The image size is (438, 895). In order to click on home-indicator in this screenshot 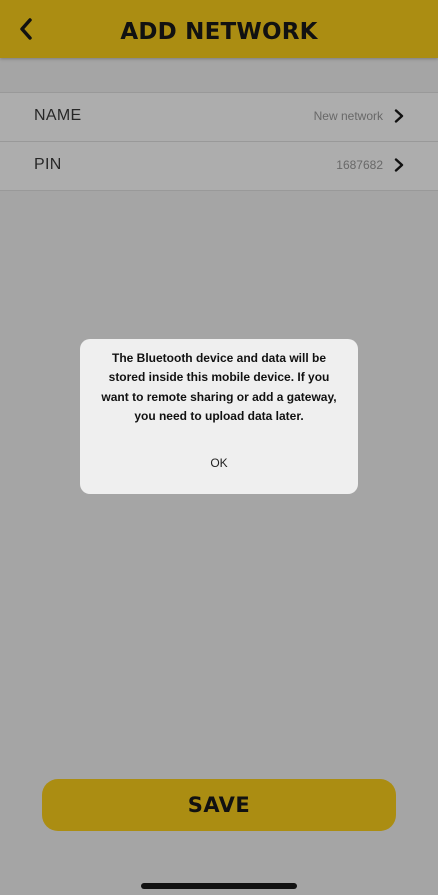, I will do `click(219, 886)`.